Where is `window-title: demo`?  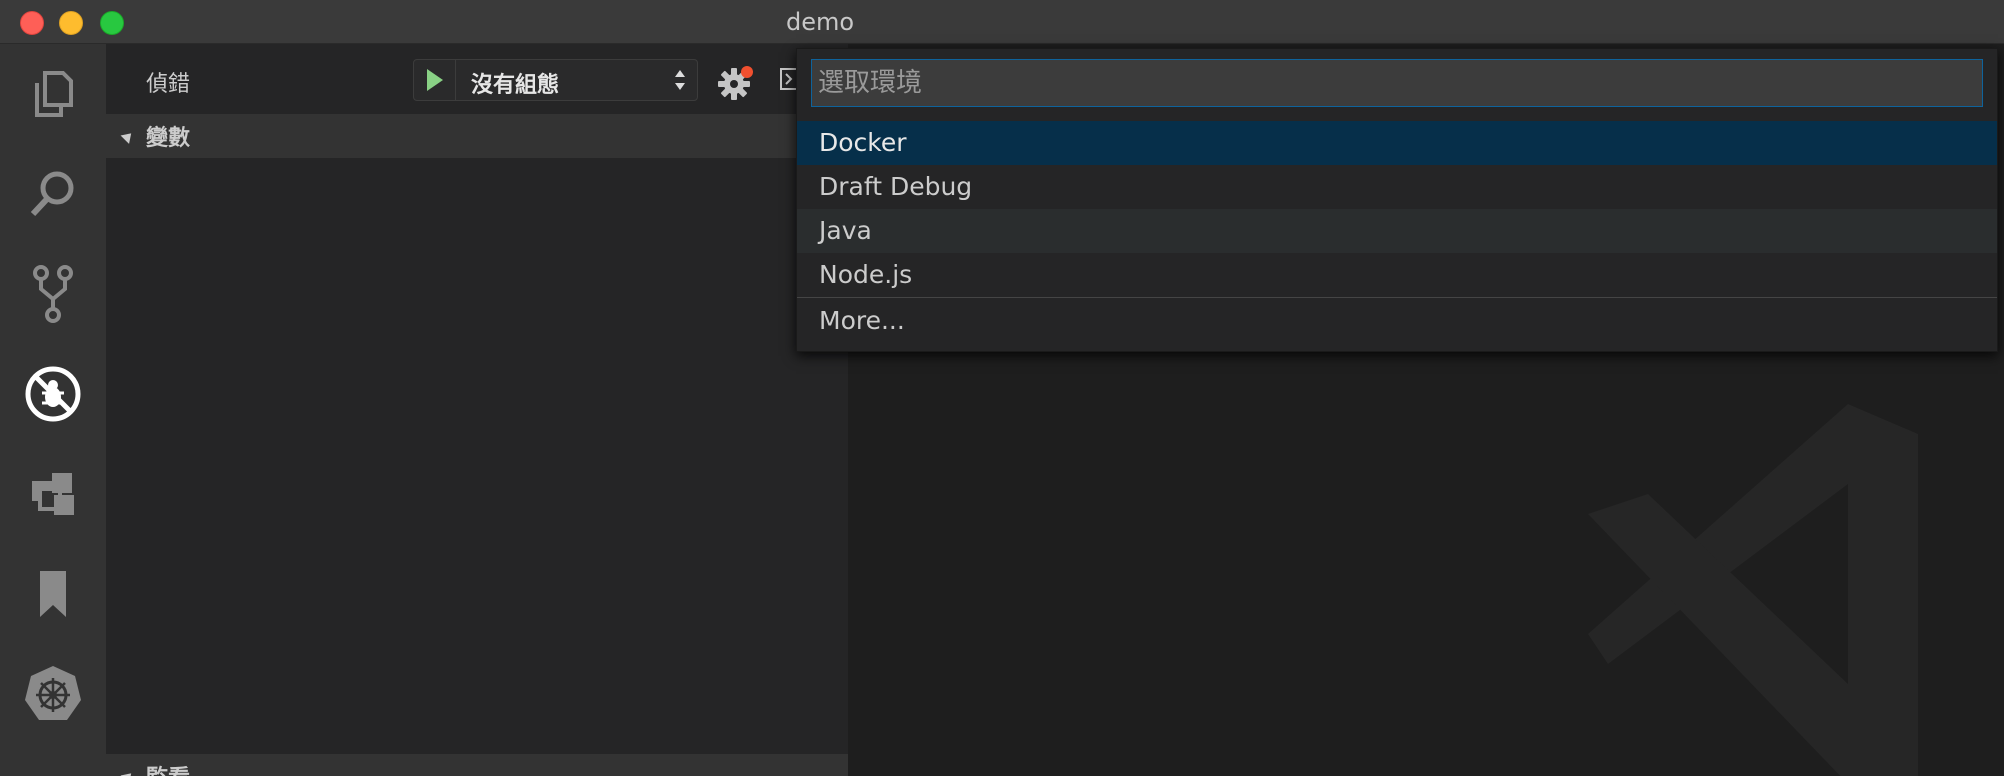
window-title: demo is located at coordinates (820, 22).